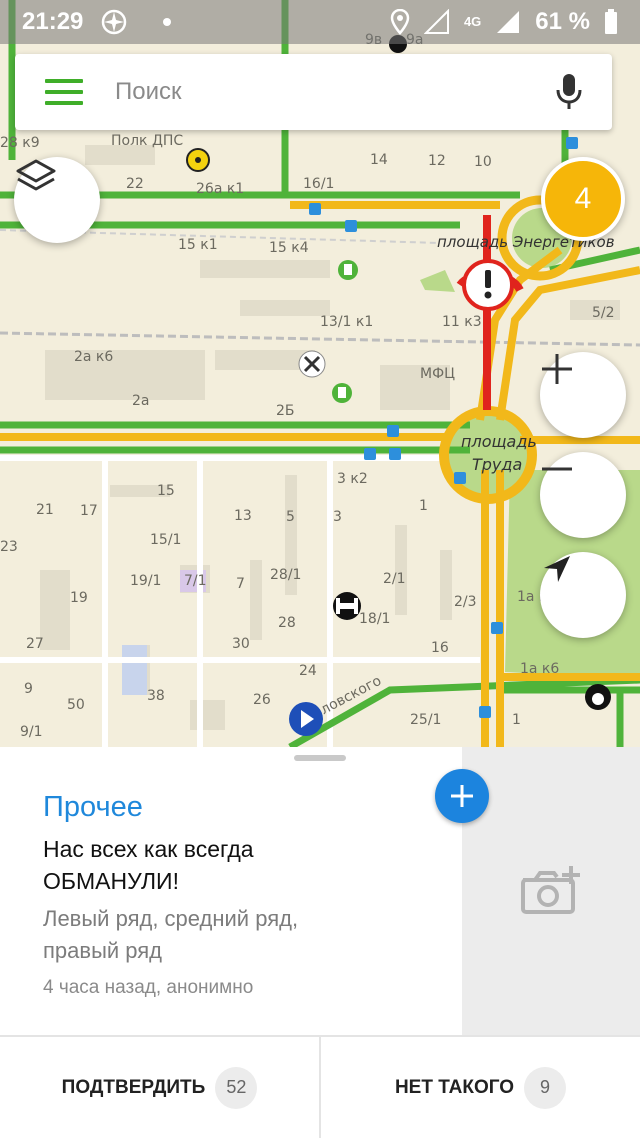 Image resolution: width=640 pixels, height=1138 pixels. What do you see at coordinates (488, 285) in the screenshot?
I see `warning-icon` at bounding box center [488, 285].